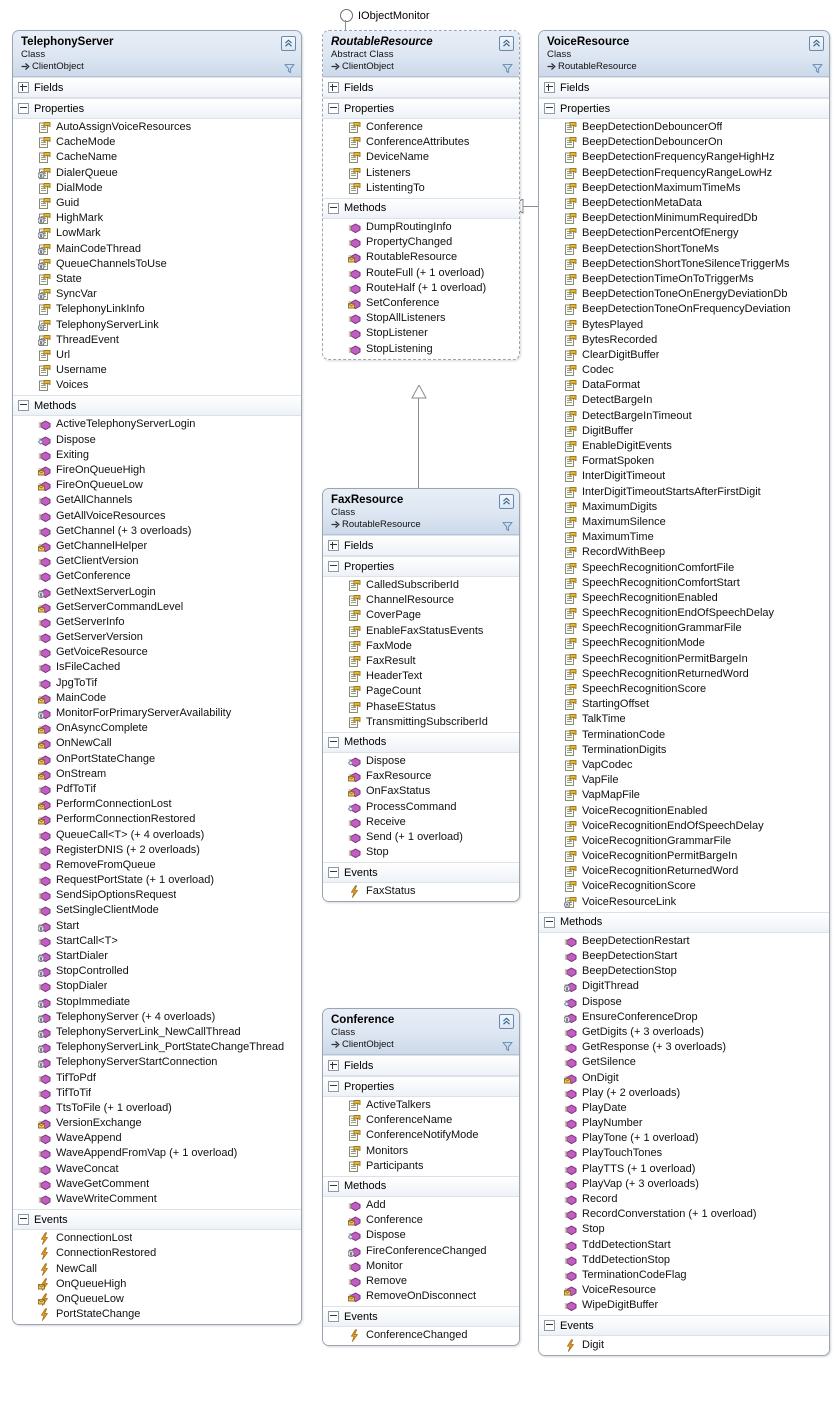  I want to click on member-row: SpeechRecognitionEnabled, so click(684, 598).